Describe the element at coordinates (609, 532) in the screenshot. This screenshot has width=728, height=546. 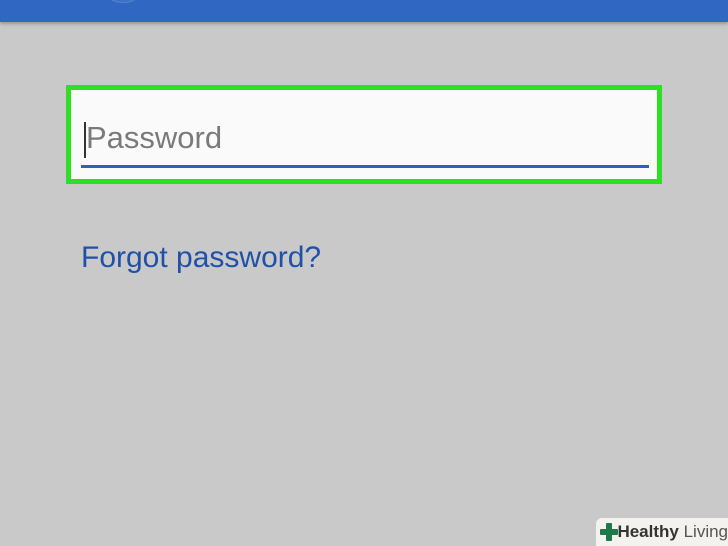
I see `plus-cross-icon` at that location.